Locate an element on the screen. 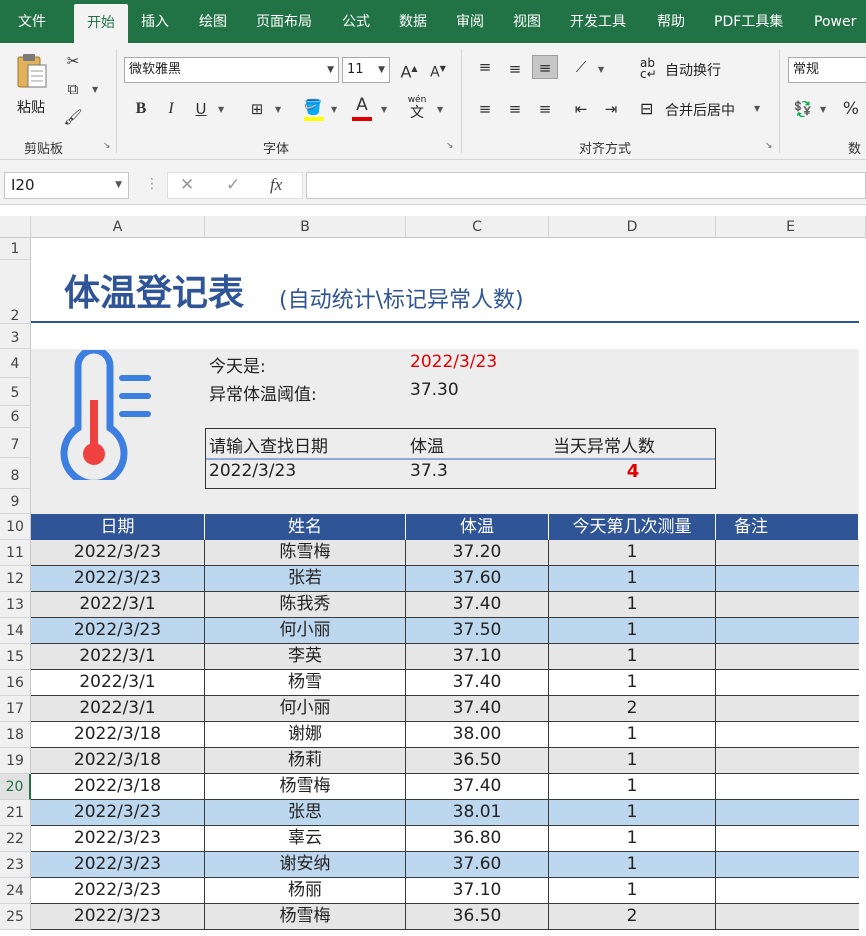 This screenshot has width=866, height=936. insert-function-button: fx is located at coordinates (276, 185).